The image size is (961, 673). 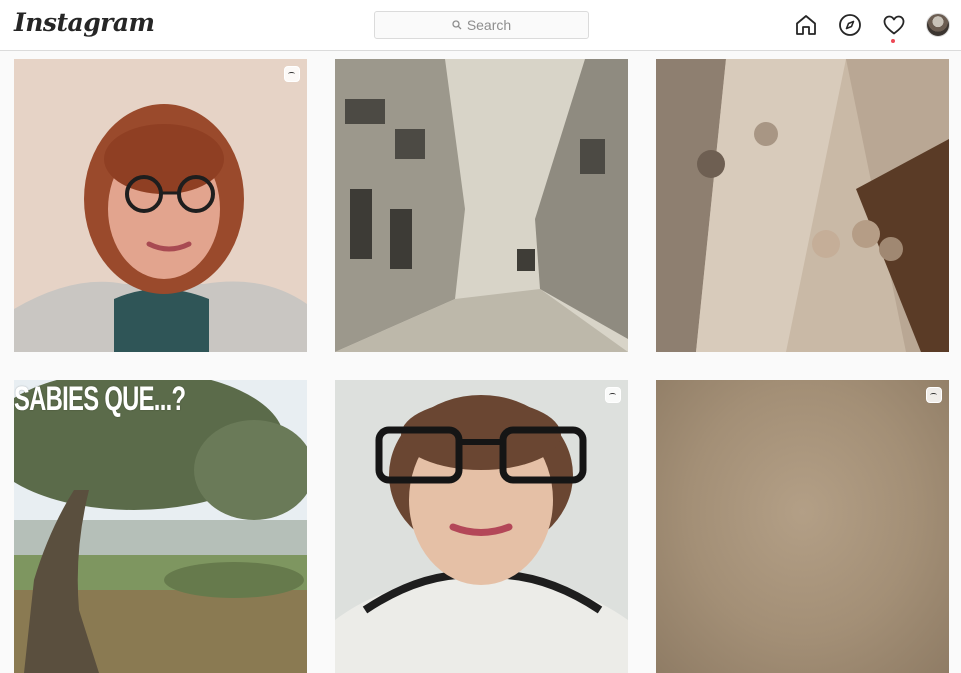 I want to click on post-tile-4: SABIES QUE...?, so click(x=160, y=526).